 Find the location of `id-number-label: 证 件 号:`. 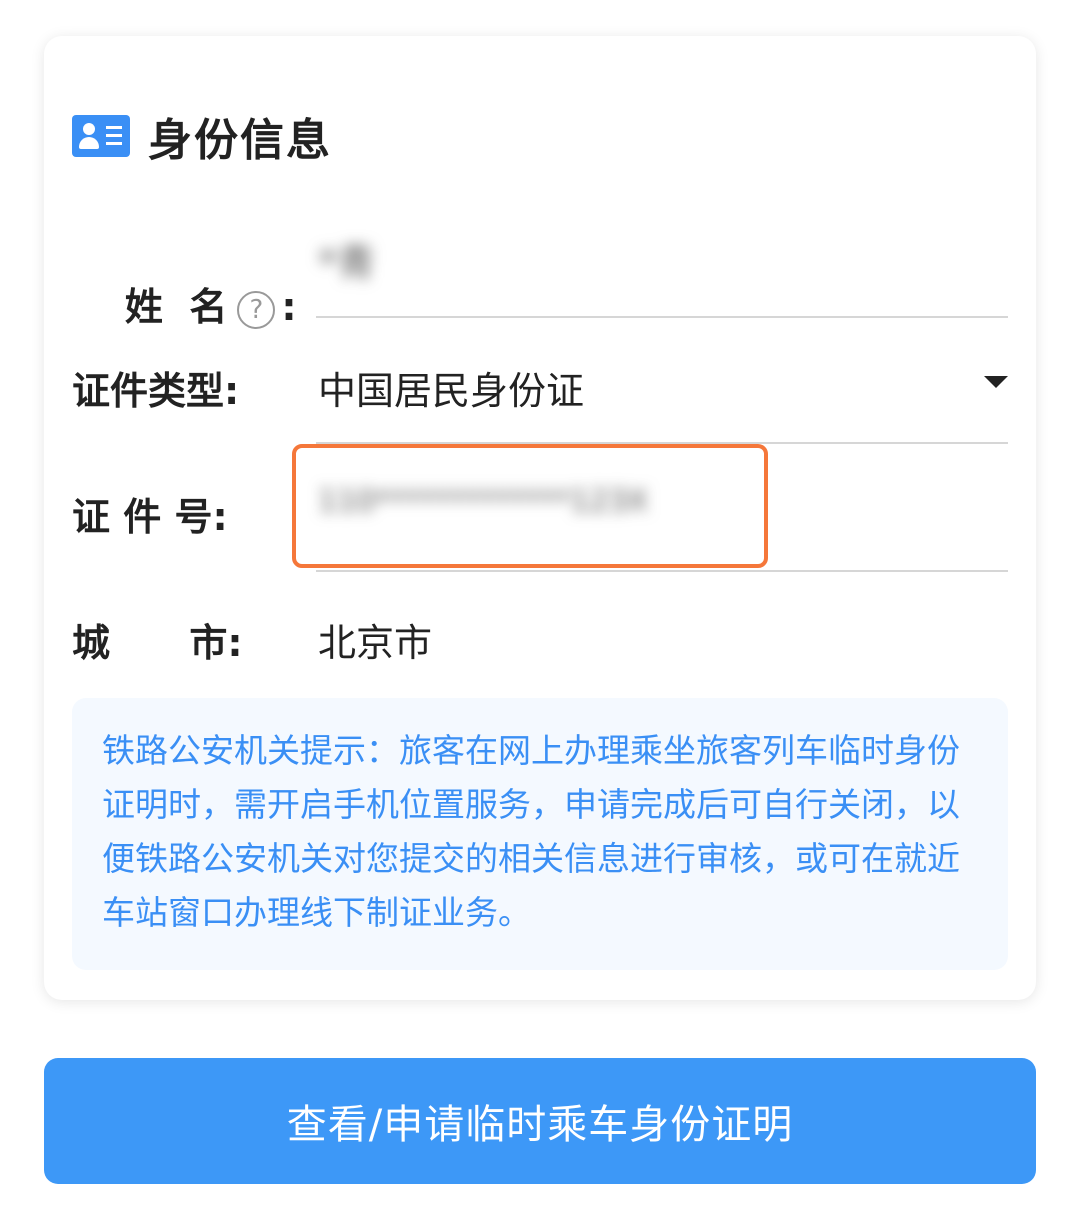

id-number-label: 证 件 号: is located at coordinates (150, 517).